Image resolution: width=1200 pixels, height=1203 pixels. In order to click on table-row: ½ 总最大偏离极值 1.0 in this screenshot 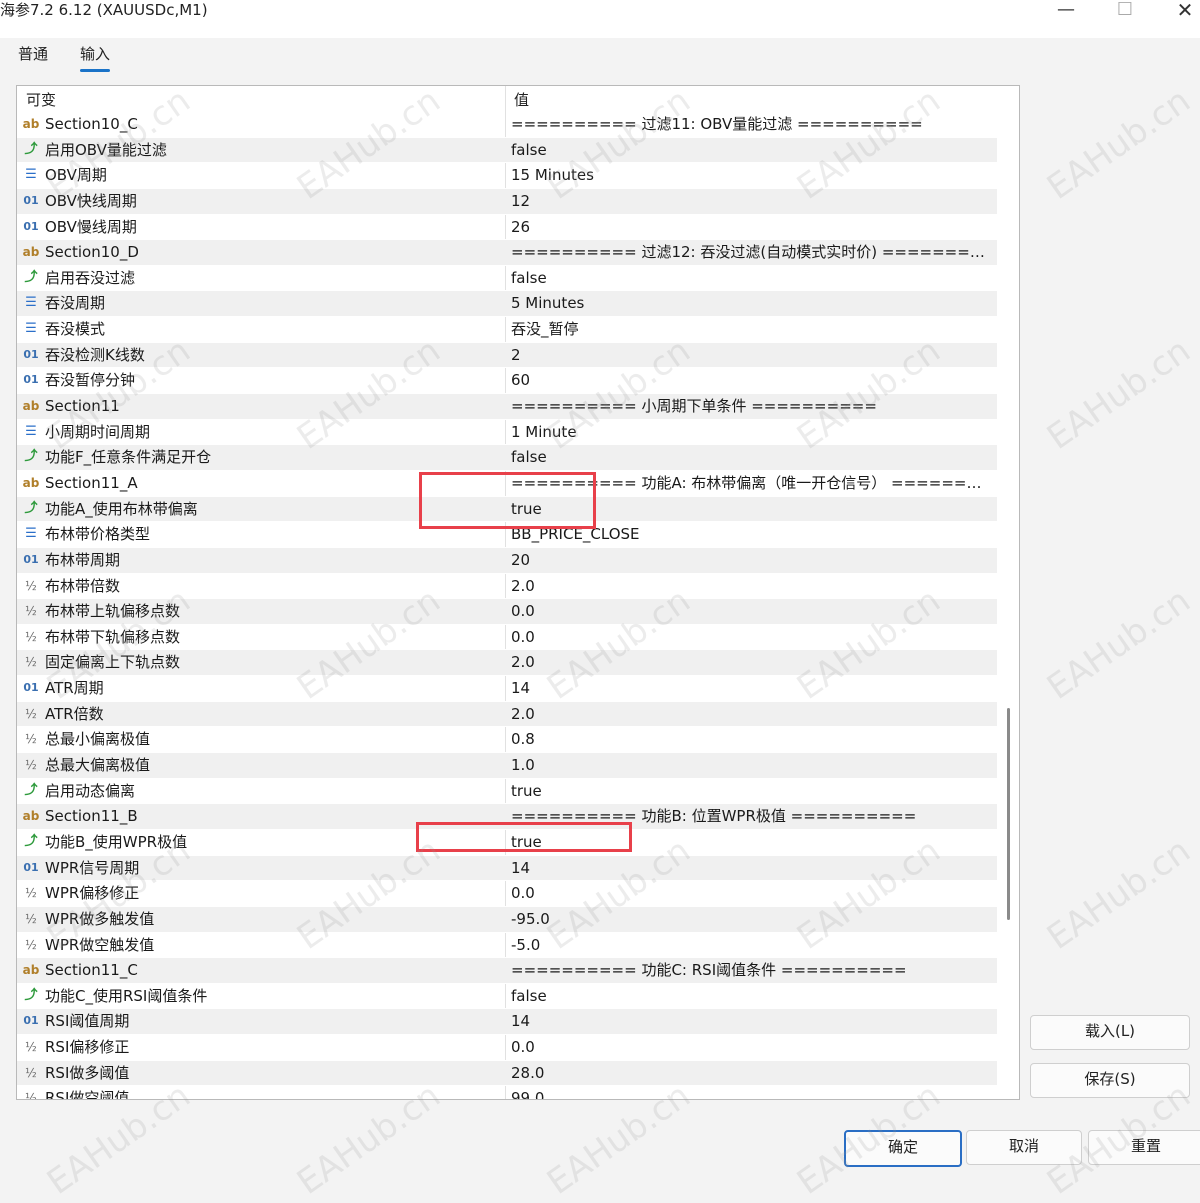, I will do `click(507, 766)`.